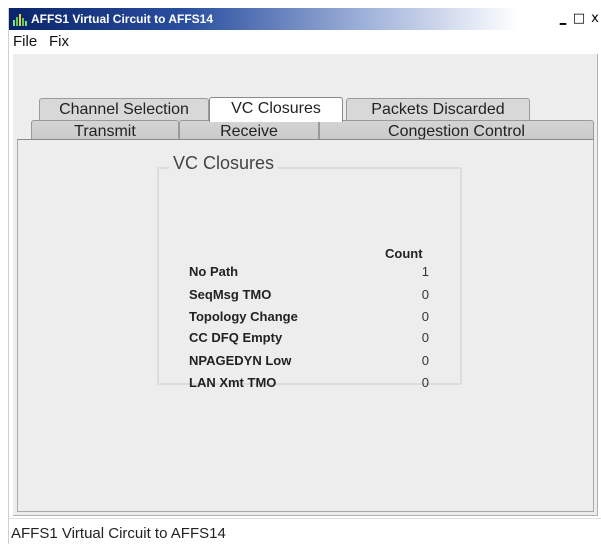 This screenshot has width=601, height=544. What do you see at coordinates (233, 382) in the screenshot?
I see `row-label-lan-xmt-tmo: LAN Xmt TMO` at bounding box center [233, 382].